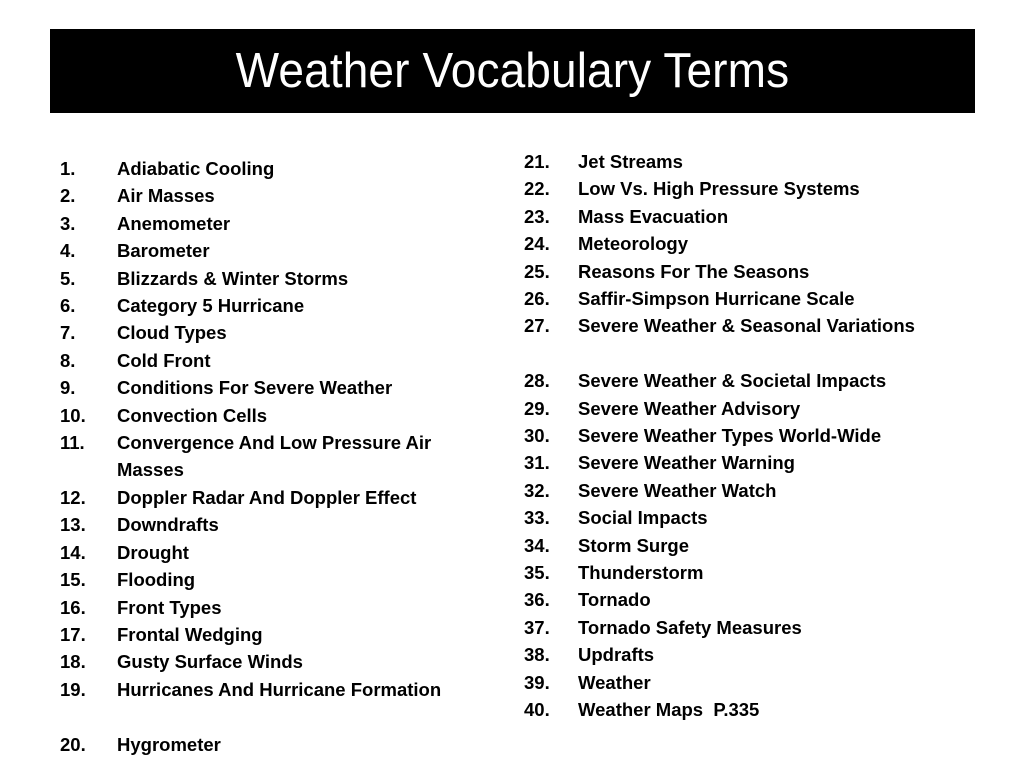 This screenshot has width=1024, height=768. What do you see at coordinates (275, 415) in the screenshot?
I see `list-item: 10. Convection Cells` at bounding box center [275, 415].